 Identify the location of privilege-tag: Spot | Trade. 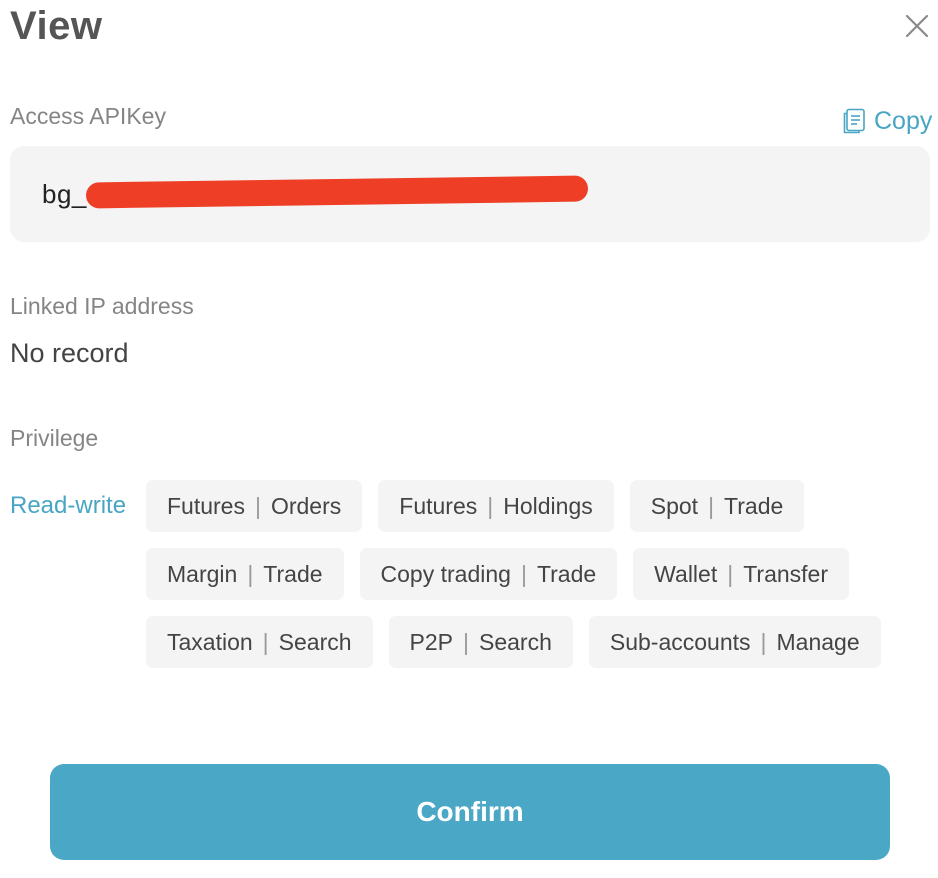
(717, 506).